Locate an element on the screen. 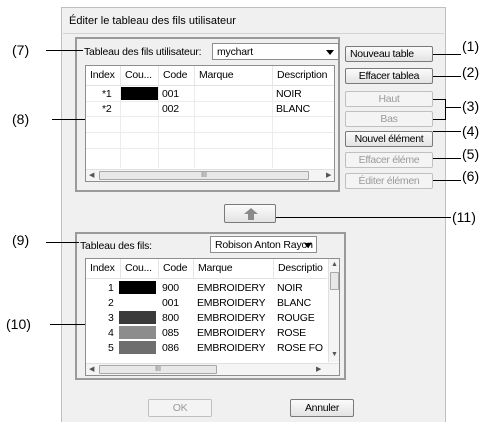 This screenshot has width=501, height=422. column-header-description: Description is located at coordinates (303, 75).